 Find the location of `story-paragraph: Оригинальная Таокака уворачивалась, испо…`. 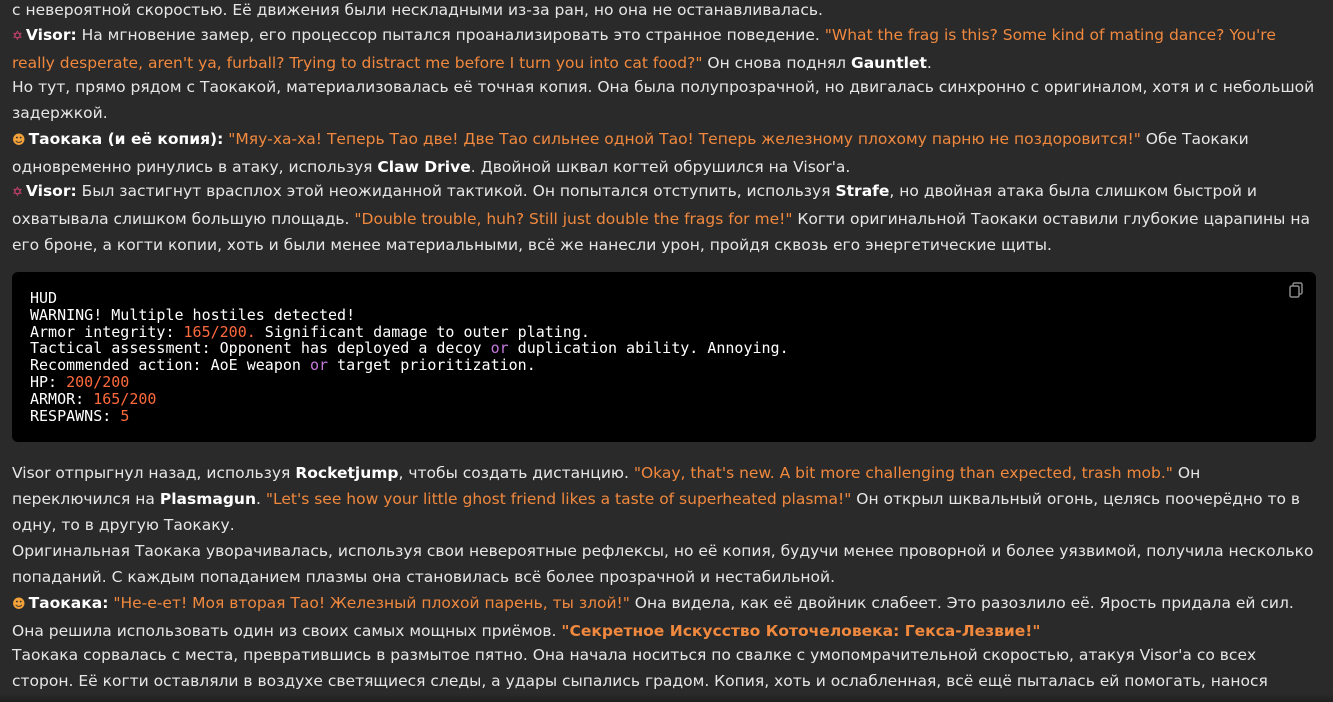

story-paragraph: Оригинальная Таокака уворачивалась, испо… is located at coordinates (665, 564).